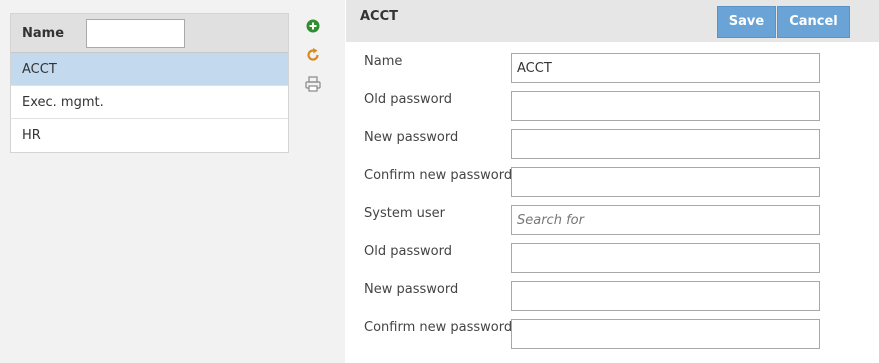 This screenshot has height=363, width=879. I want to click on name-filter-input, so click(135, 33).